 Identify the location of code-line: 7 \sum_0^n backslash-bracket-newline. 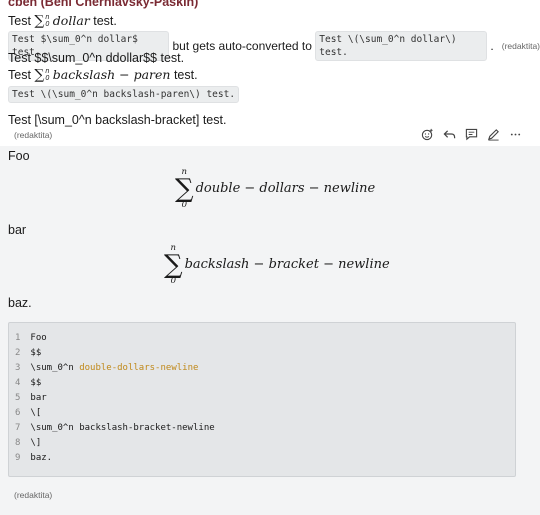
(115, 428).